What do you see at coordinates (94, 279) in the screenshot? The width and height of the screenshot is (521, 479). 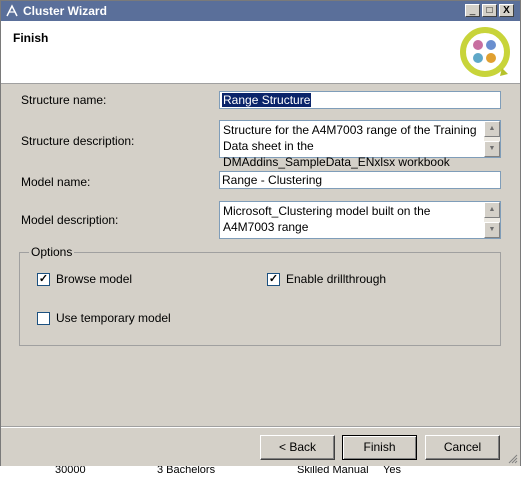 I see `browse-model-label: Browse model` at bounding box center [94, 279].